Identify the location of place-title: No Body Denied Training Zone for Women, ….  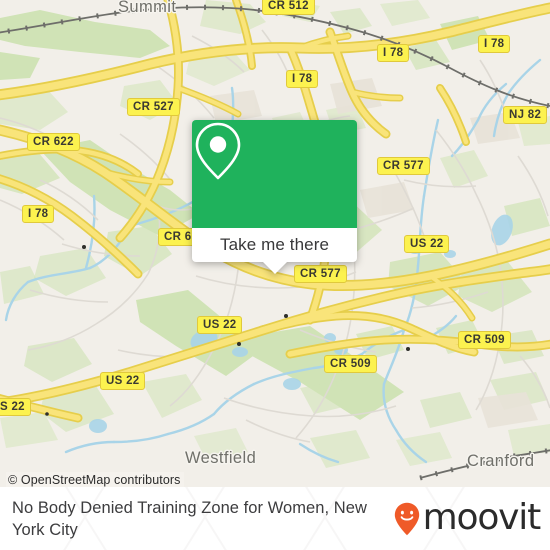
(189, 518).